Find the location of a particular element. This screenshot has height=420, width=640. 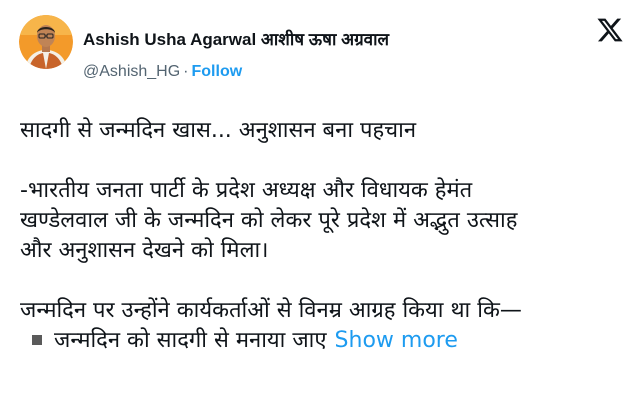

tweet-bullet-line: जन्मदिन को सादगी से मनाया जाए Show more is located at coordinates (320, 341).